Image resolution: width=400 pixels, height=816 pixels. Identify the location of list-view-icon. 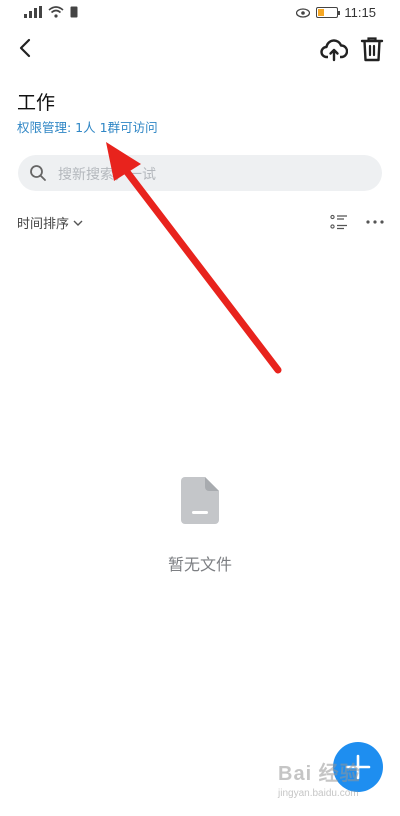
(339, 222).